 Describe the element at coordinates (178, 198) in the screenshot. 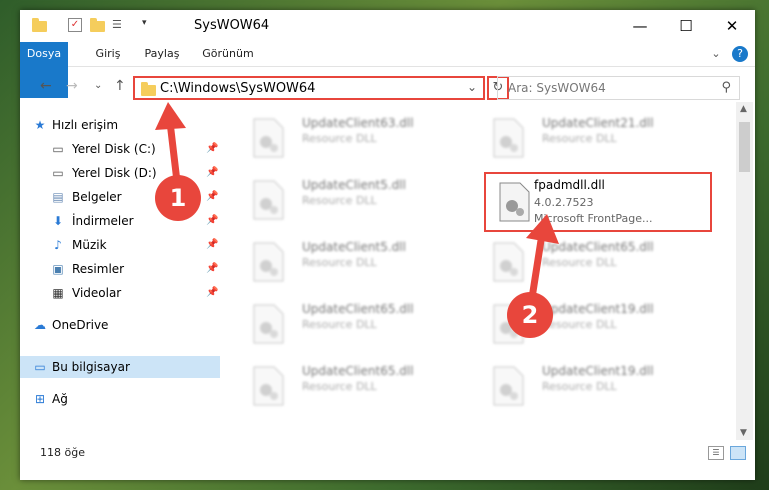

I see `callout-badge-1: 1` at that location.